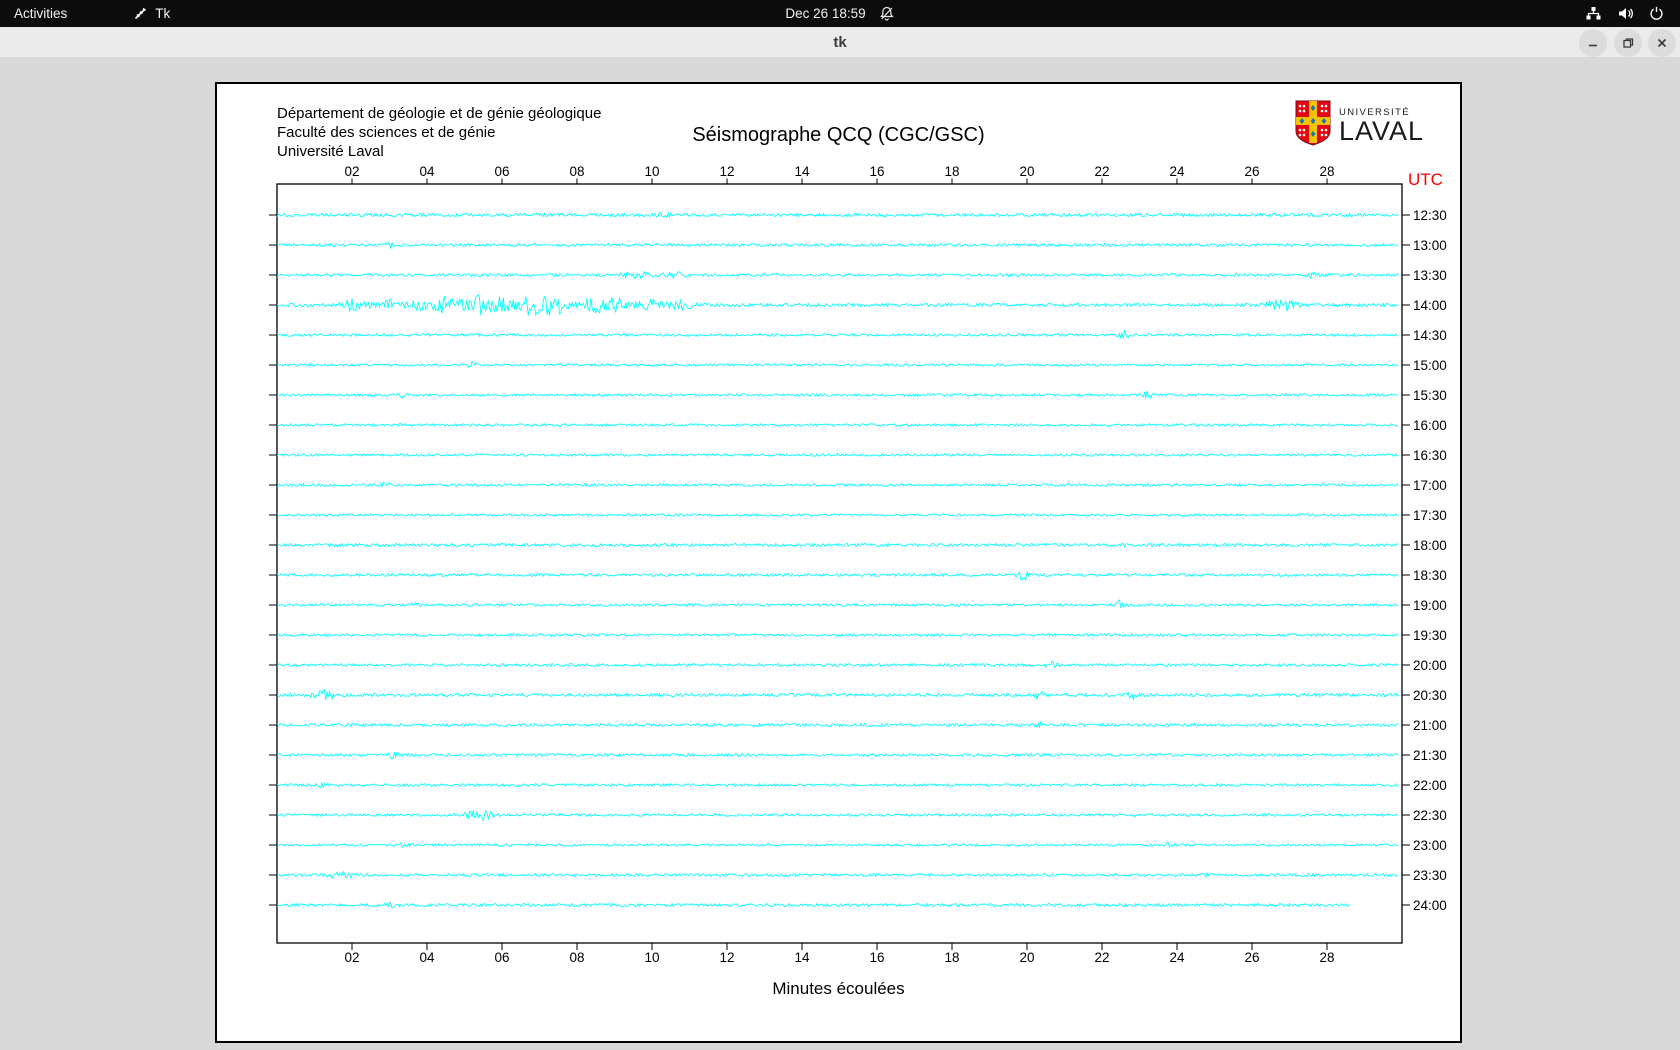  What do you see at coordinates (1430, 365) in the screenshot?
I see `utc-row-label: 15:00` at bounding box center [1430, 365].